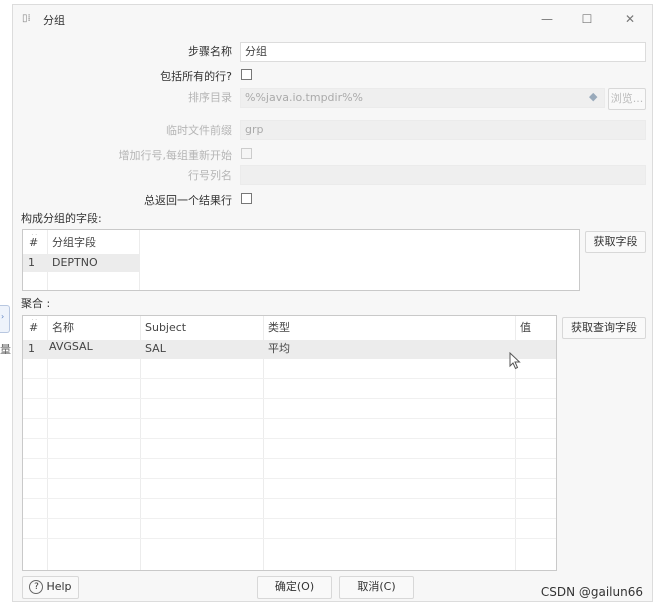  What do you see at coordinates (246, 153) in the screenshot?
I see `add-line-number-checkbox` at bounding box center [246, 153].